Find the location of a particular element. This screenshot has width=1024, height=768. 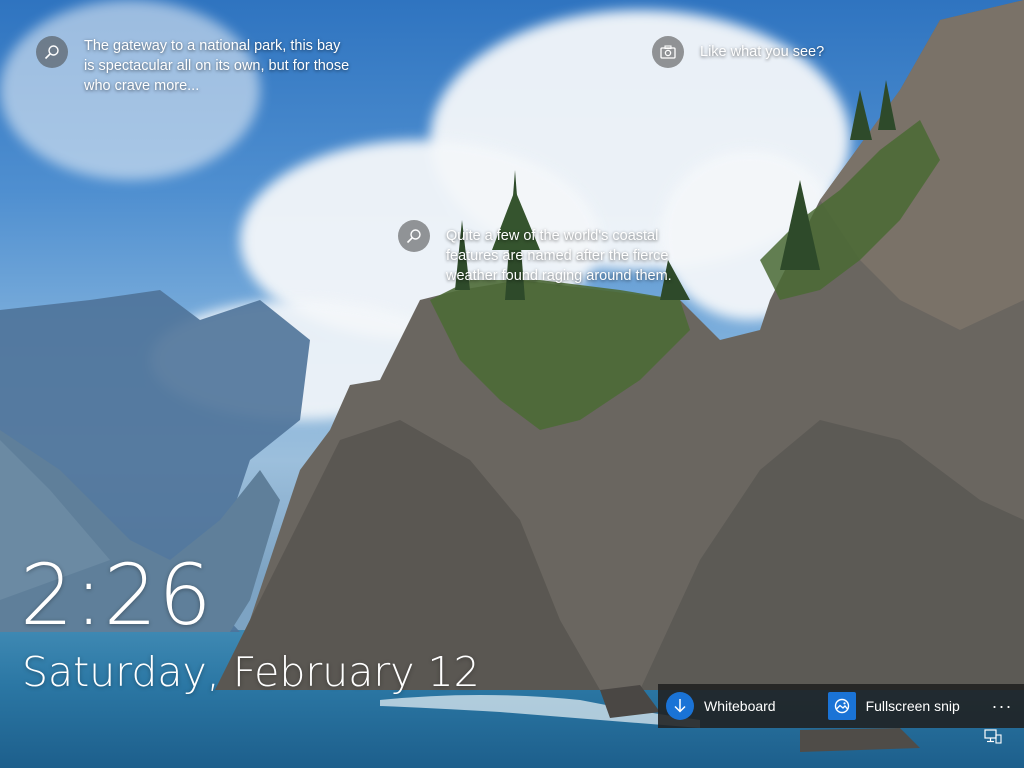

whiteboard-button: Whiteboard is located at coordinates (721, 706).